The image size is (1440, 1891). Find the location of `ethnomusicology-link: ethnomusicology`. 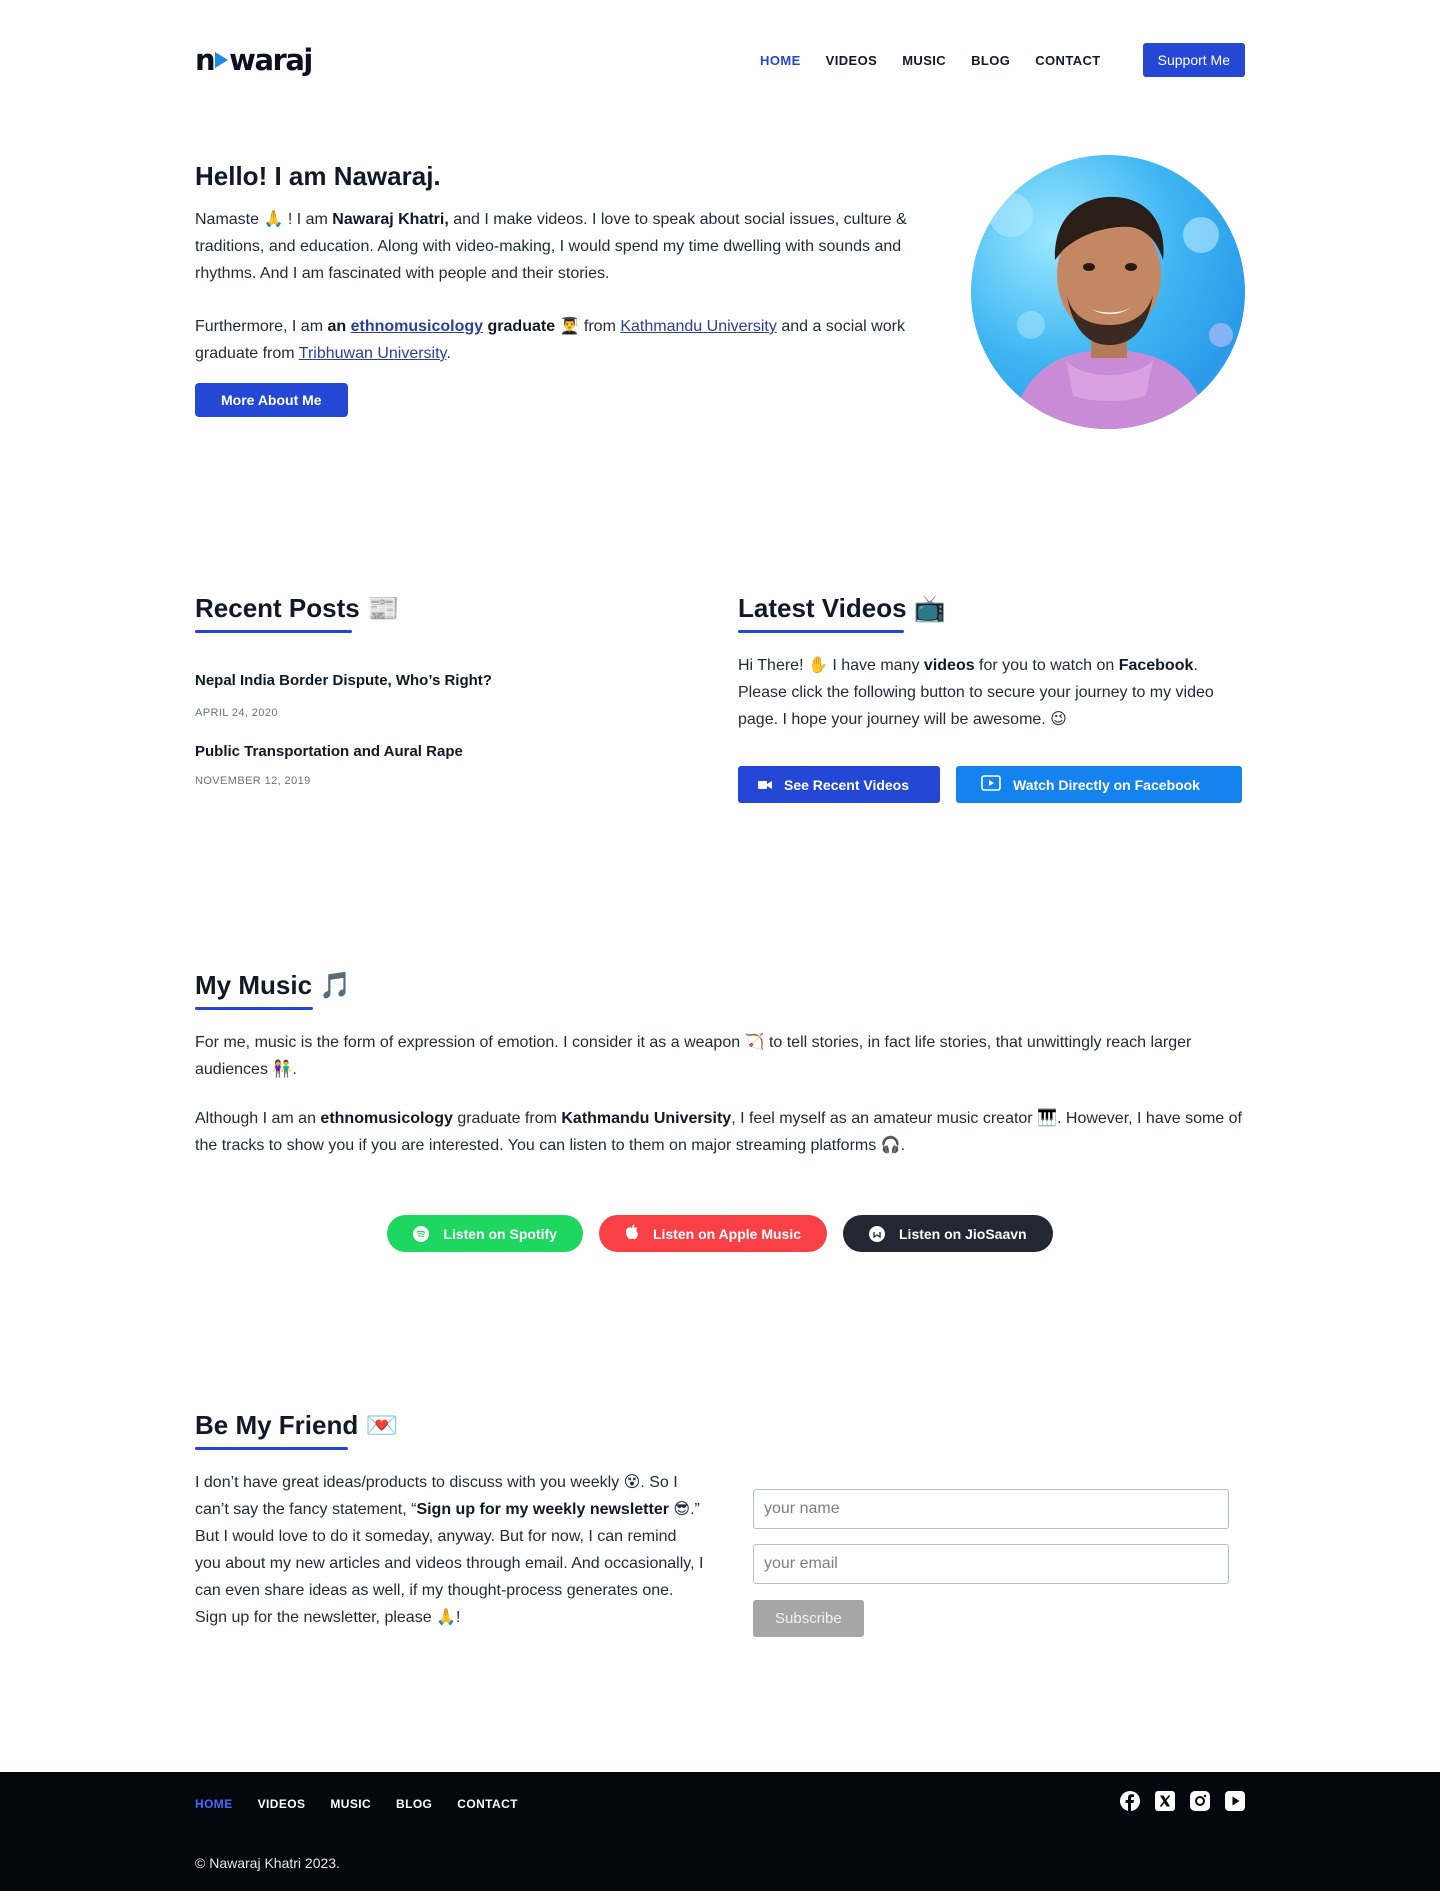

ethnomusicology-link: ethnomusicology is located at coordinates (417, 326).